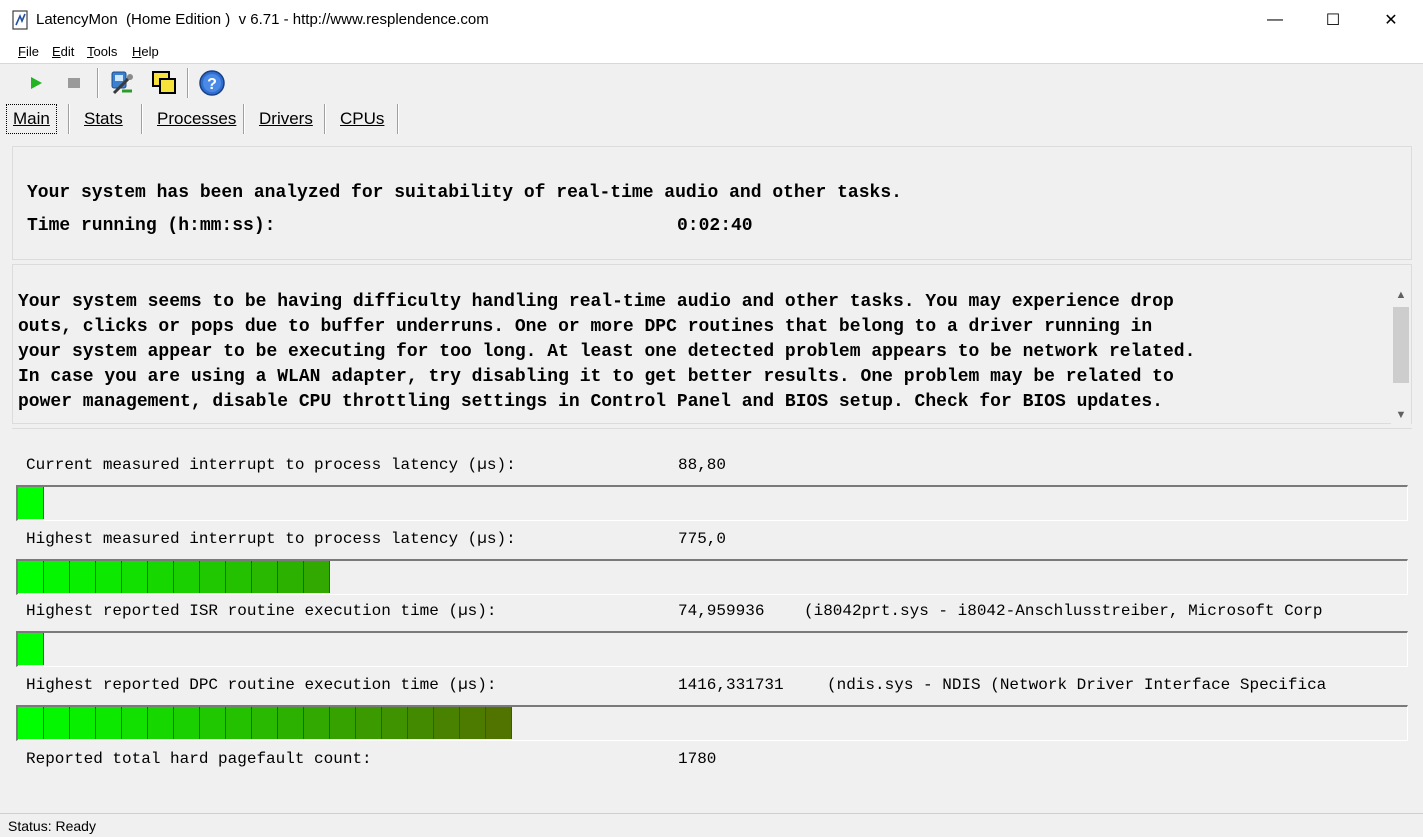  I want to click on tools-icon, so click(122, 83).